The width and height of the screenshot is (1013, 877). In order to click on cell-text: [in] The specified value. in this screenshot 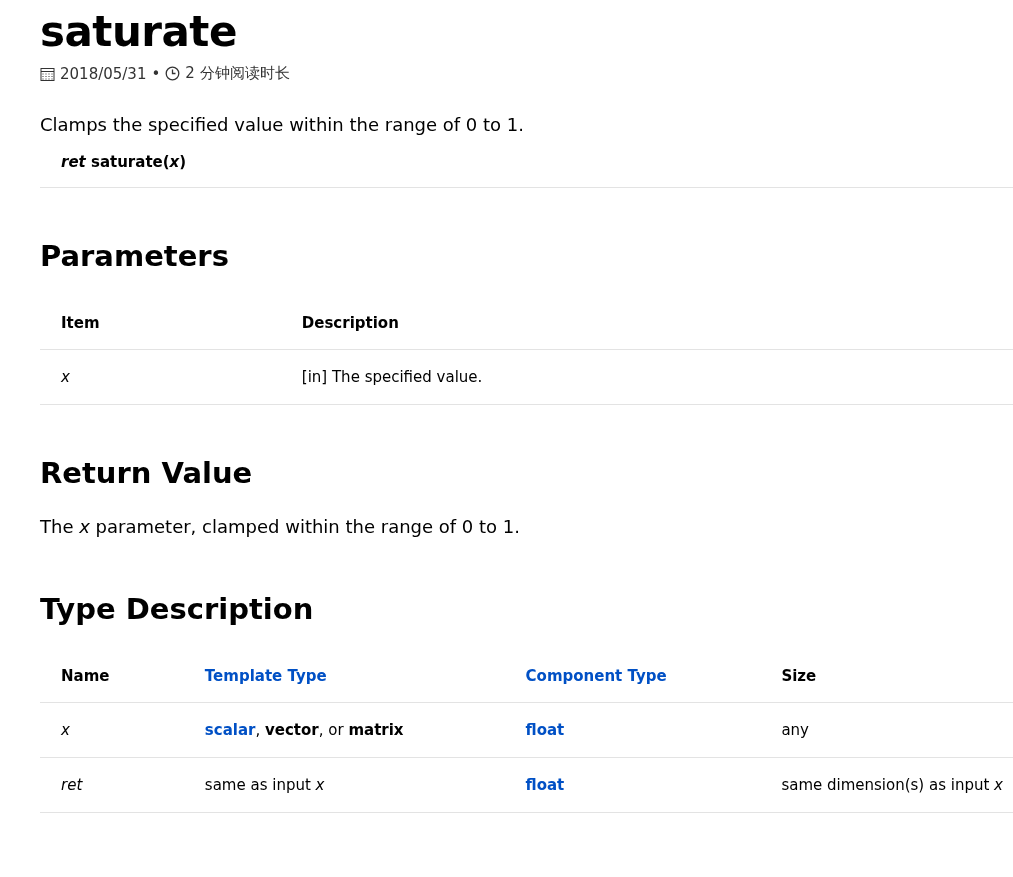, I will do `click(392, 377)`.